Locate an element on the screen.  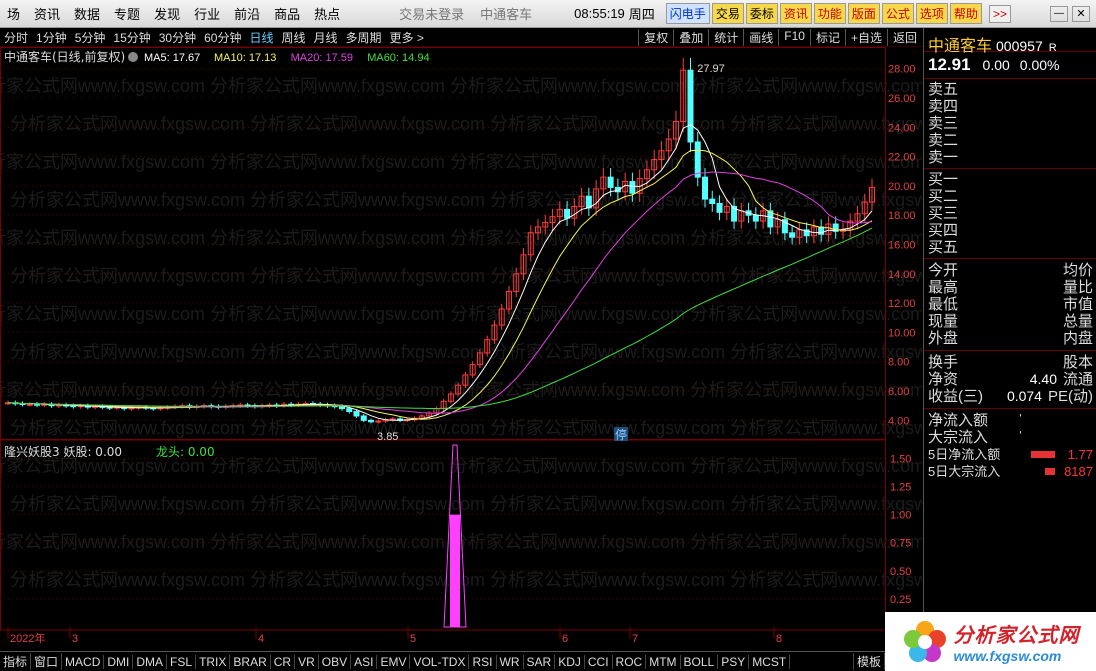
indicator-tab-23: MCST is located at coordinates (770, 661).